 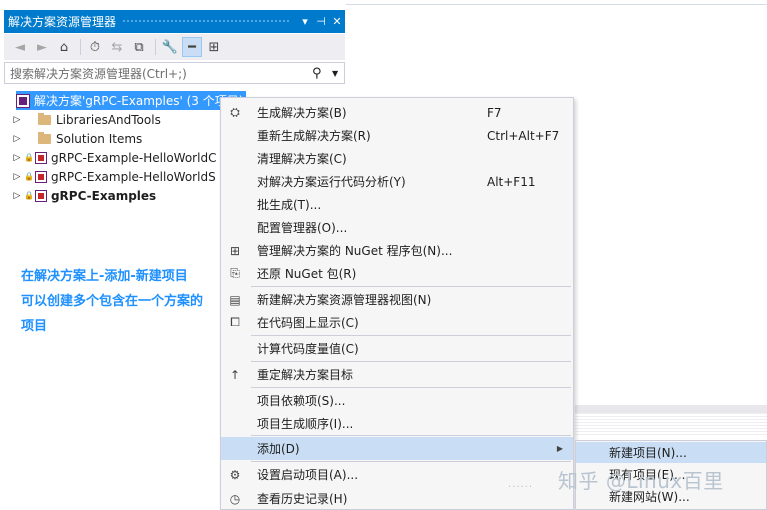 I want to click on tree-node-label: gRPC-Example-HelloWorldS, so click(x=133, y=176).